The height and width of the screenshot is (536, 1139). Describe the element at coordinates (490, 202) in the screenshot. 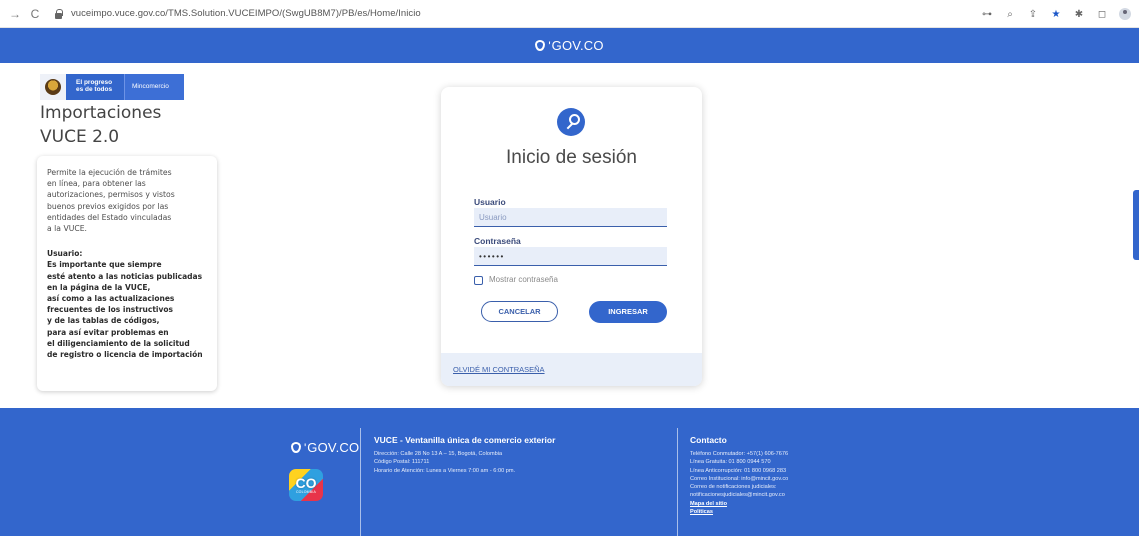

I see `username-label: Usuario` at that location.